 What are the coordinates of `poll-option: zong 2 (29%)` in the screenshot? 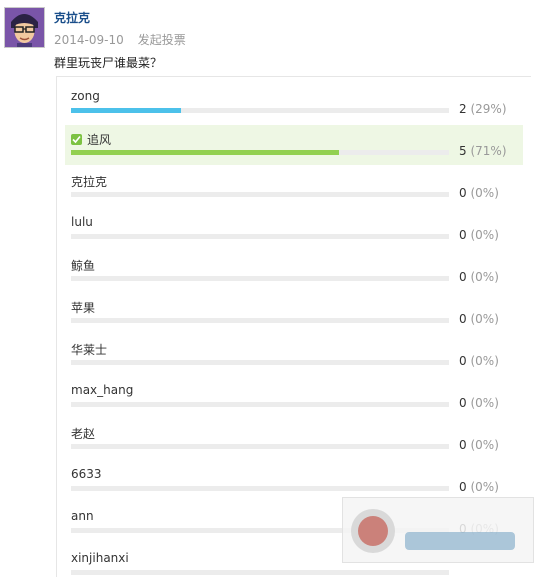 It's located at (294, 103).